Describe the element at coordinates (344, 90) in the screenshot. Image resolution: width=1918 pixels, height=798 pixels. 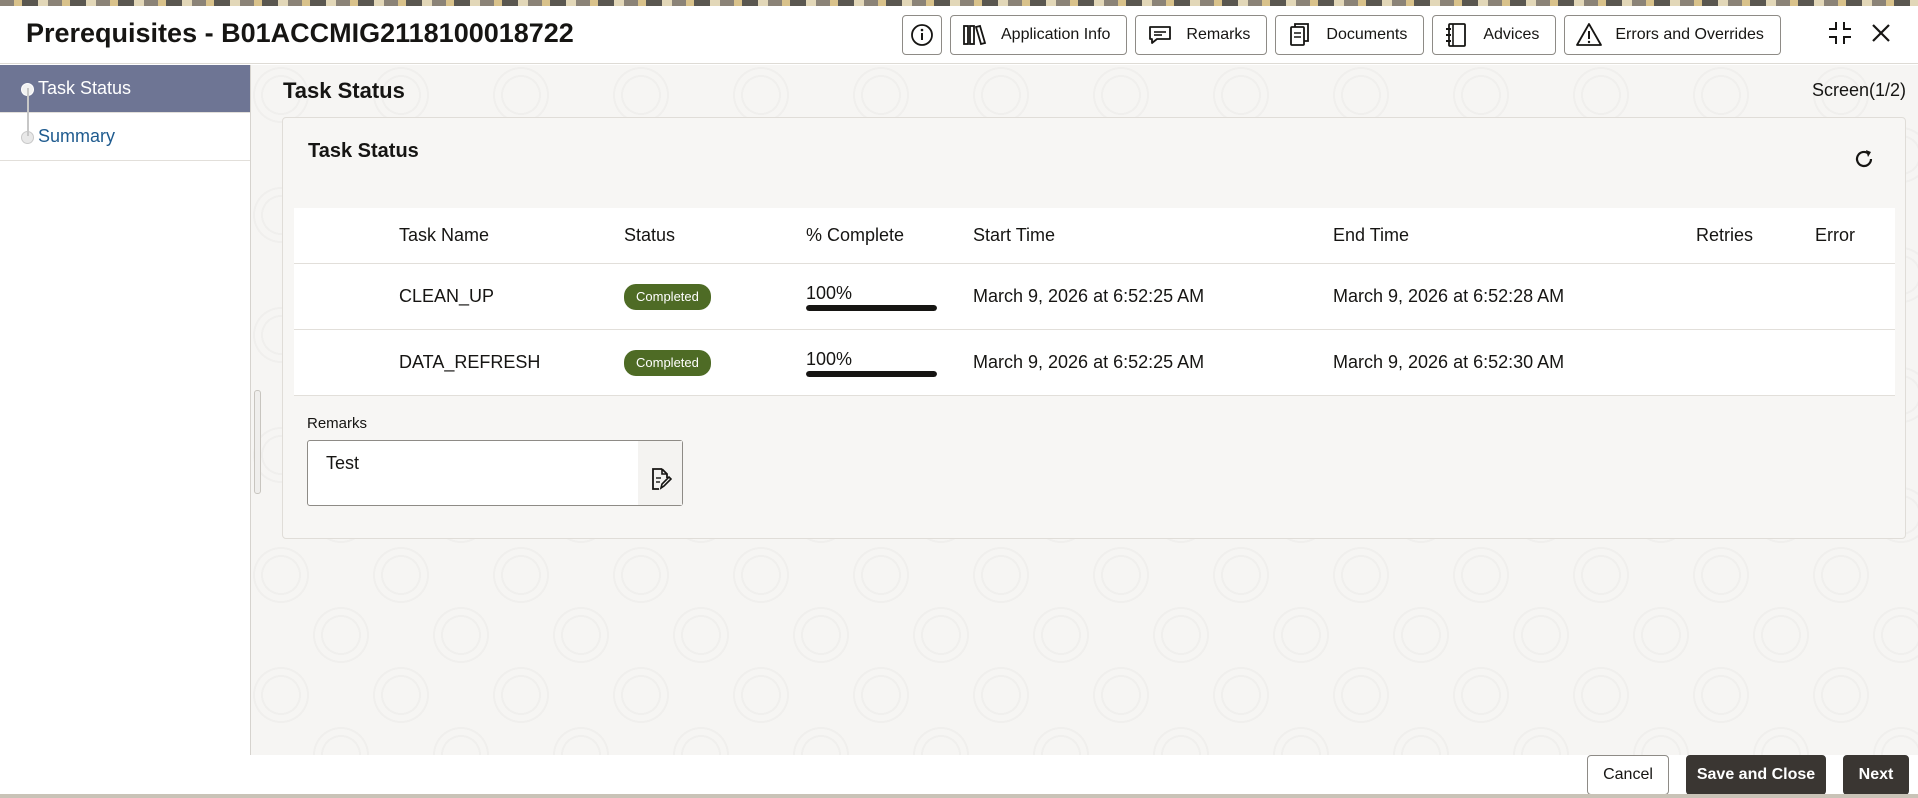
I see `page-title: Task Status` at that location.